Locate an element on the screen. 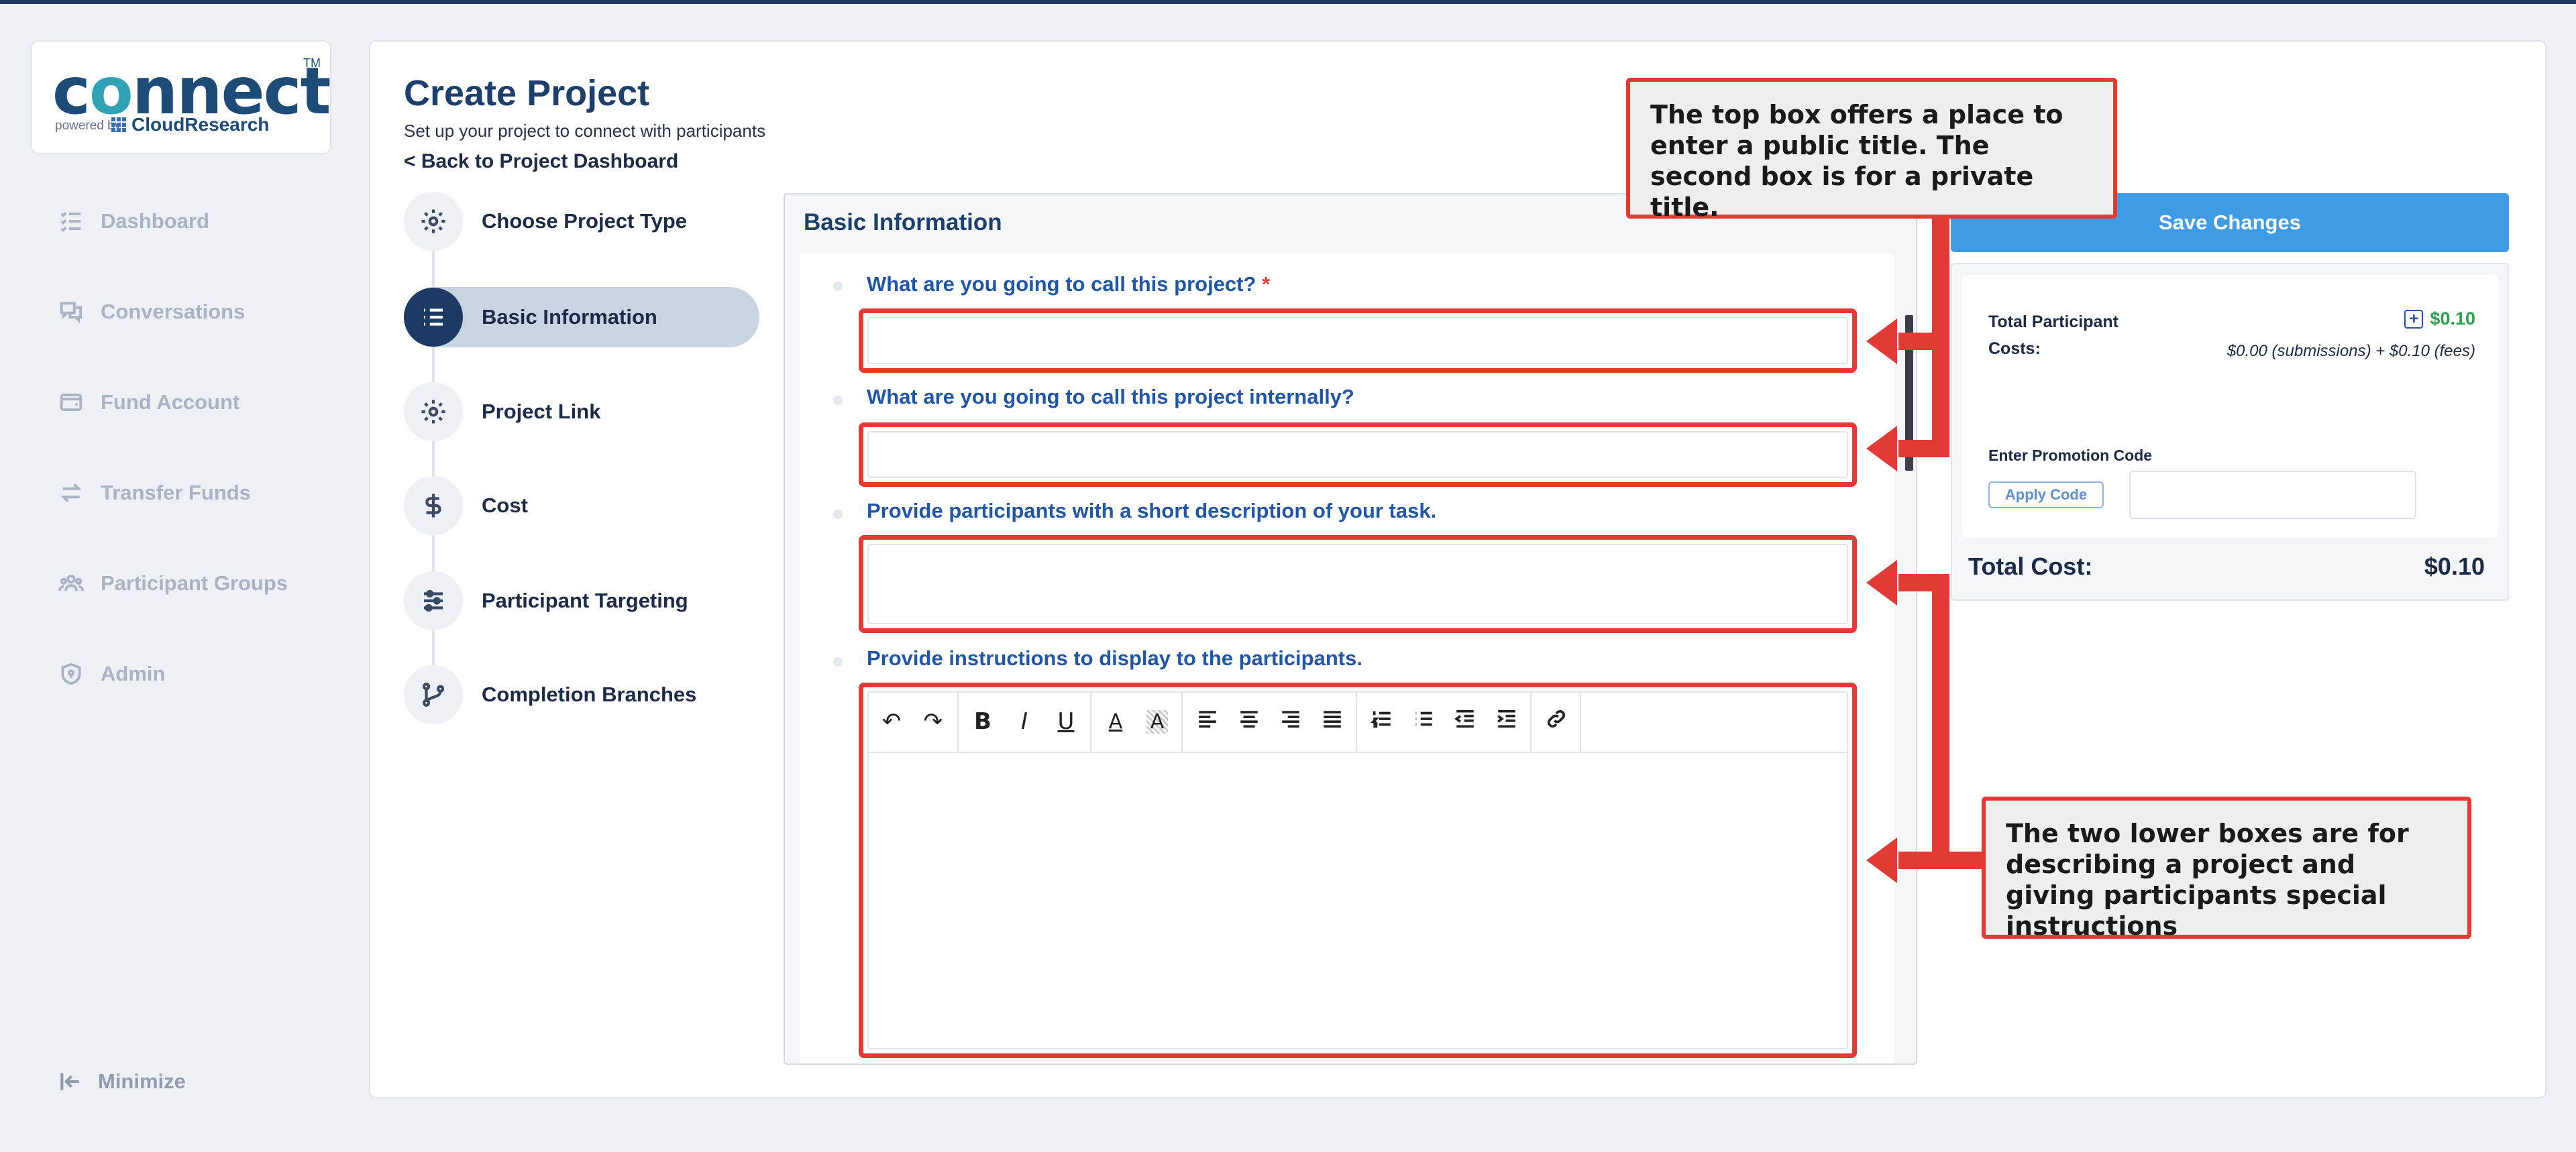 The image size is (2576, 1152). sidebar-item-label: Fund Account is located at coordinates (170, 402).